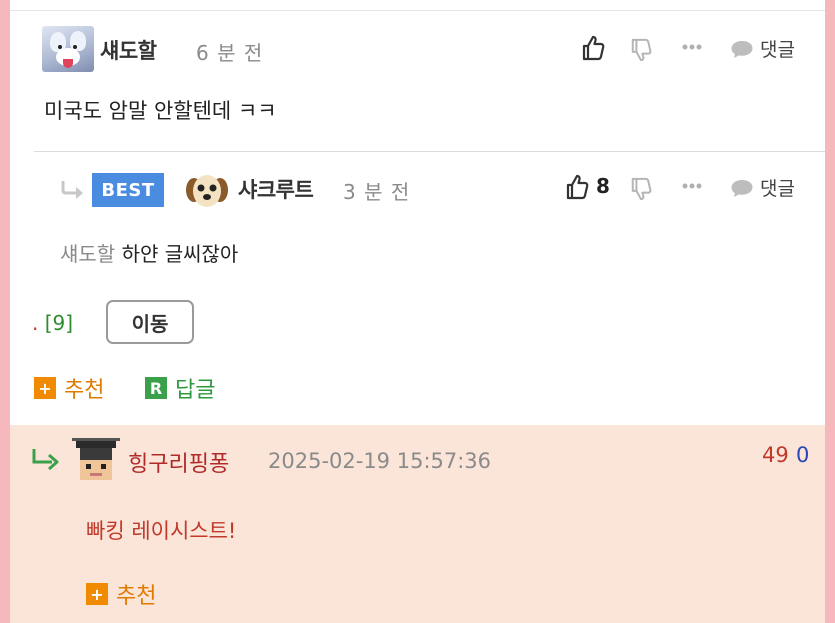  Describe the element at coordinates (276, 189) in the screenshot. I see `comment-nickname: 샤크루트` at that location.